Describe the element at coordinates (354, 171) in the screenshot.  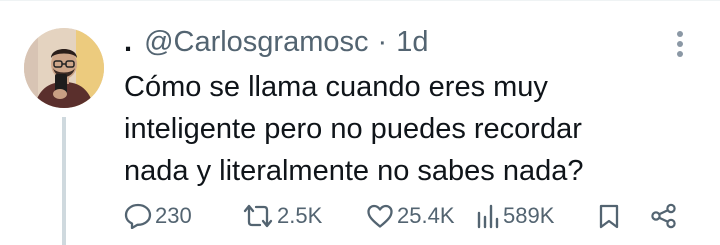
I see `tweet-text-line: nada y literalmente no sabes nada?` at that location.